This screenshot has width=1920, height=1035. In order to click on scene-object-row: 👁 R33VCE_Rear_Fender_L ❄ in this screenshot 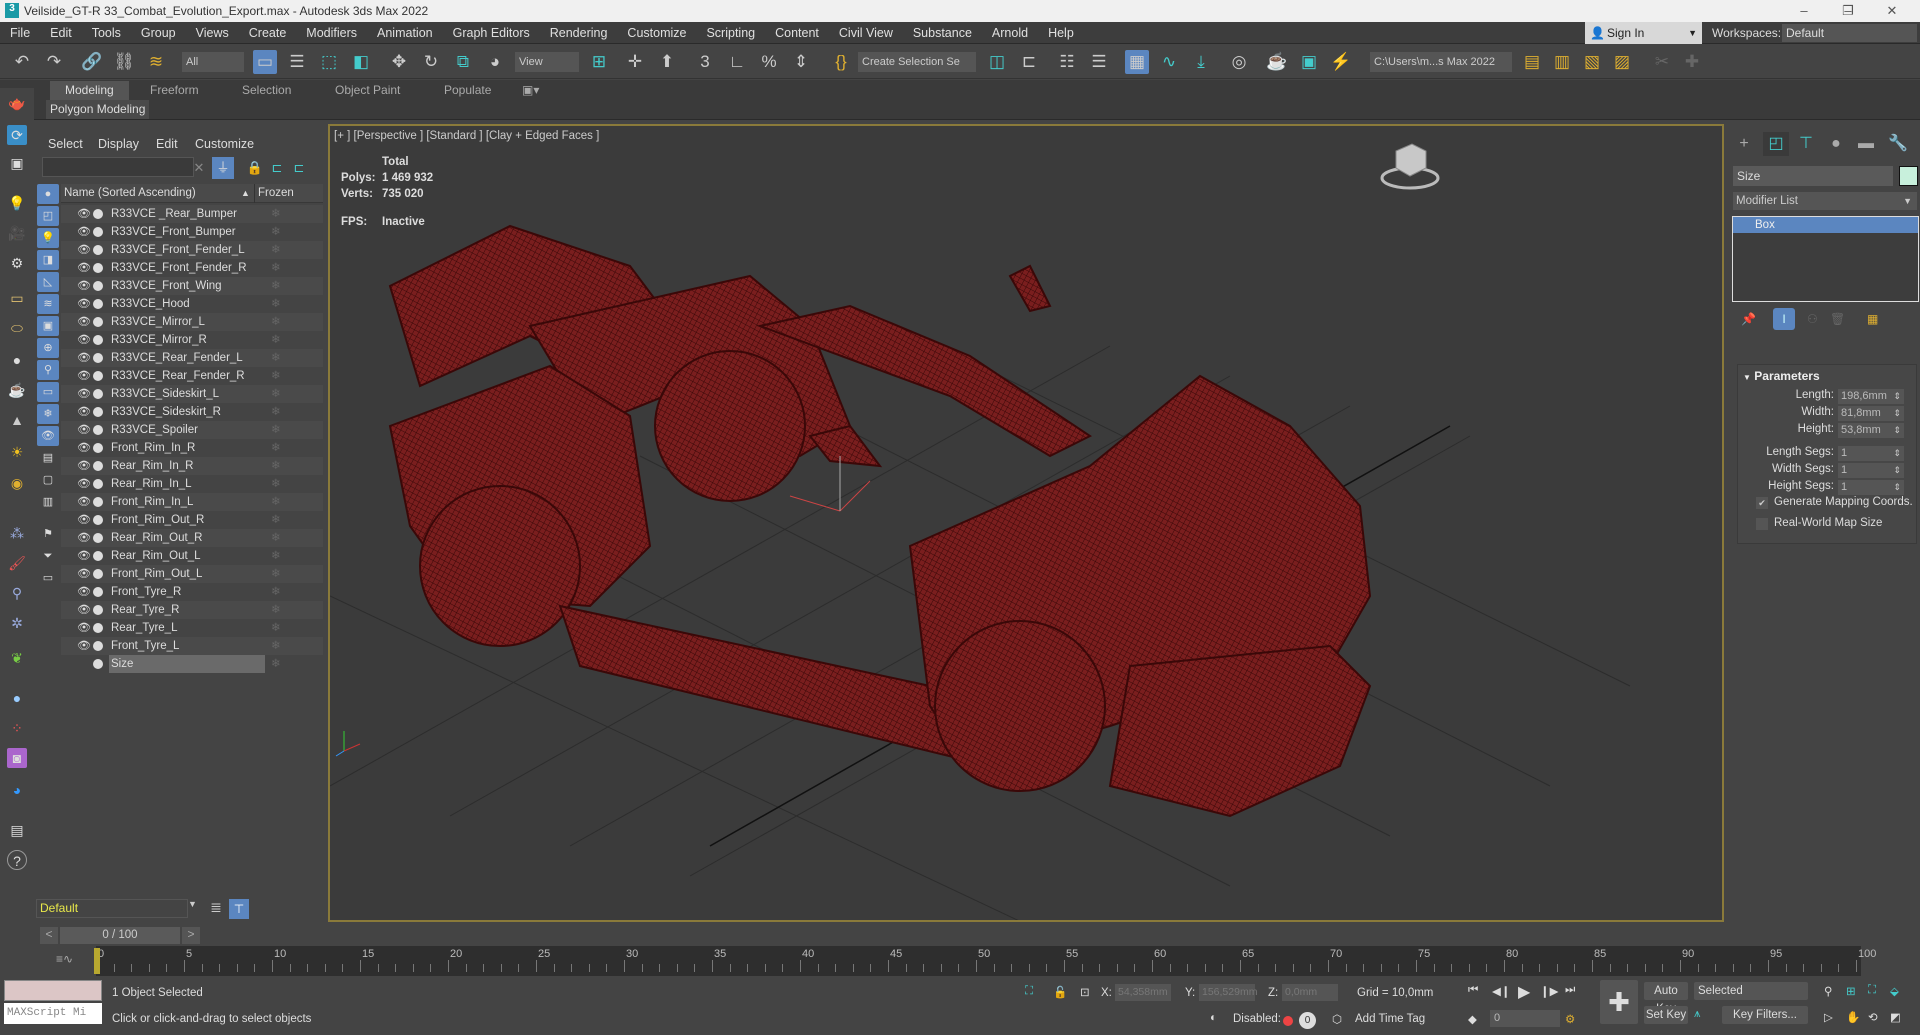, I will do `click(192, 358)`.